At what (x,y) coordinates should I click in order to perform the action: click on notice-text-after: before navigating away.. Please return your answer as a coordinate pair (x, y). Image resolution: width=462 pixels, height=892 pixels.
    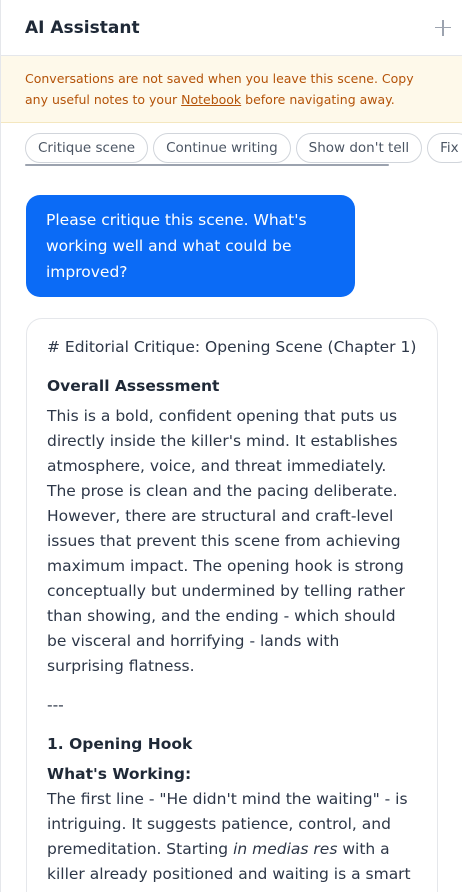
    Looking at the image, I should click on (318, 99).